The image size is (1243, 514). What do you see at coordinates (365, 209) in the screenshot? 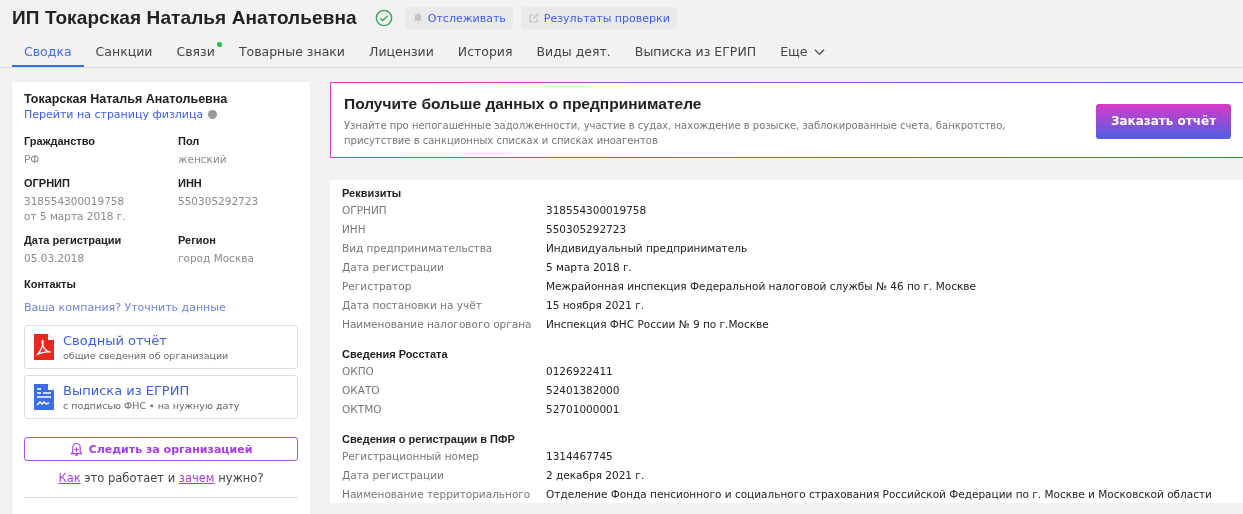
I see `detail-label: ОГРНИП` at bounding box center [365, 209].